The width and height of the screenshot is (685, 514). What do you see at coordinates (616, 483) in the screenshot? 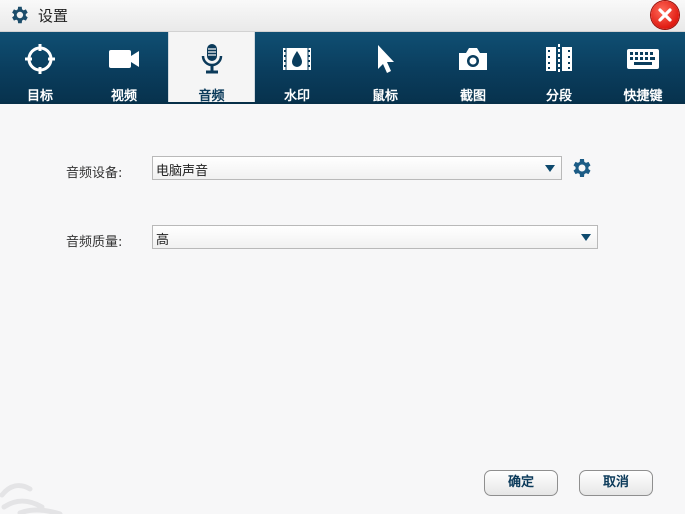
I see `cancel-button: 取消` at bounding box center [616, 483].